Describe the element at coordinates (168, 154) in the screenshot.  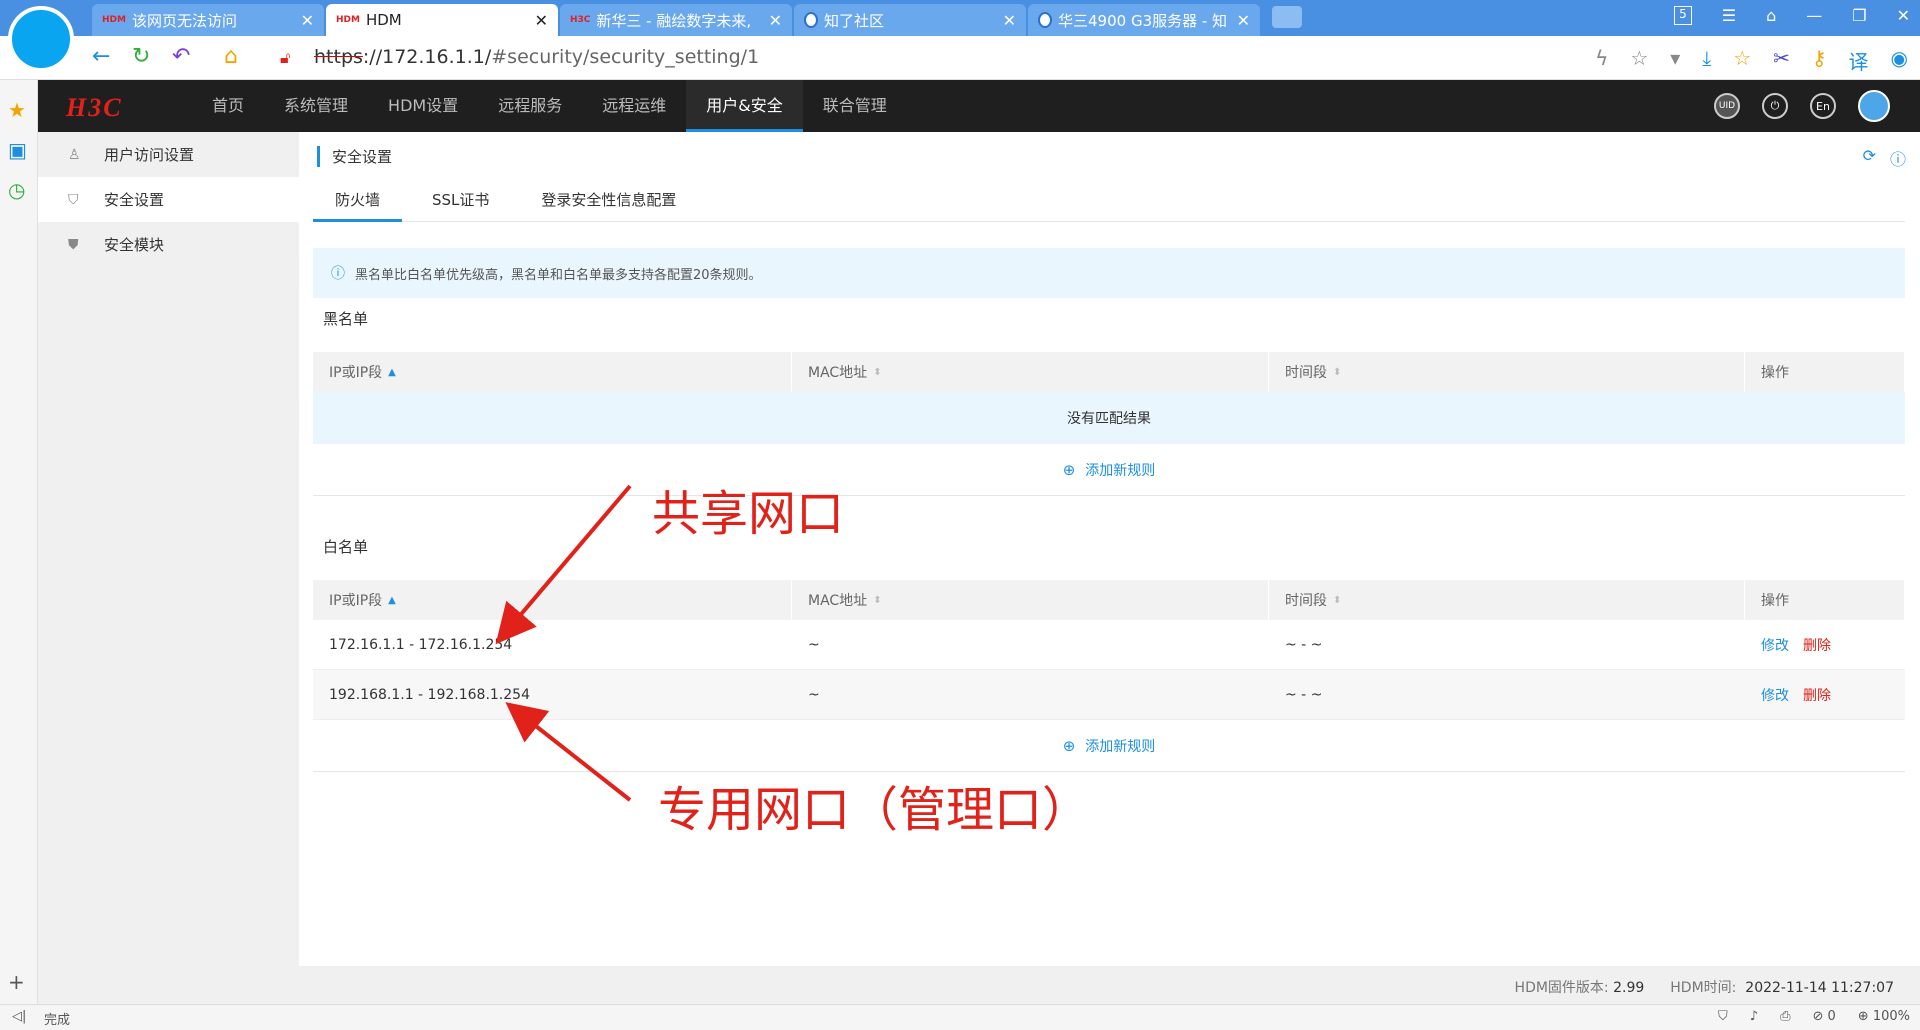
I see `menu-user-access: ♙ 用户访问设置` at that location.